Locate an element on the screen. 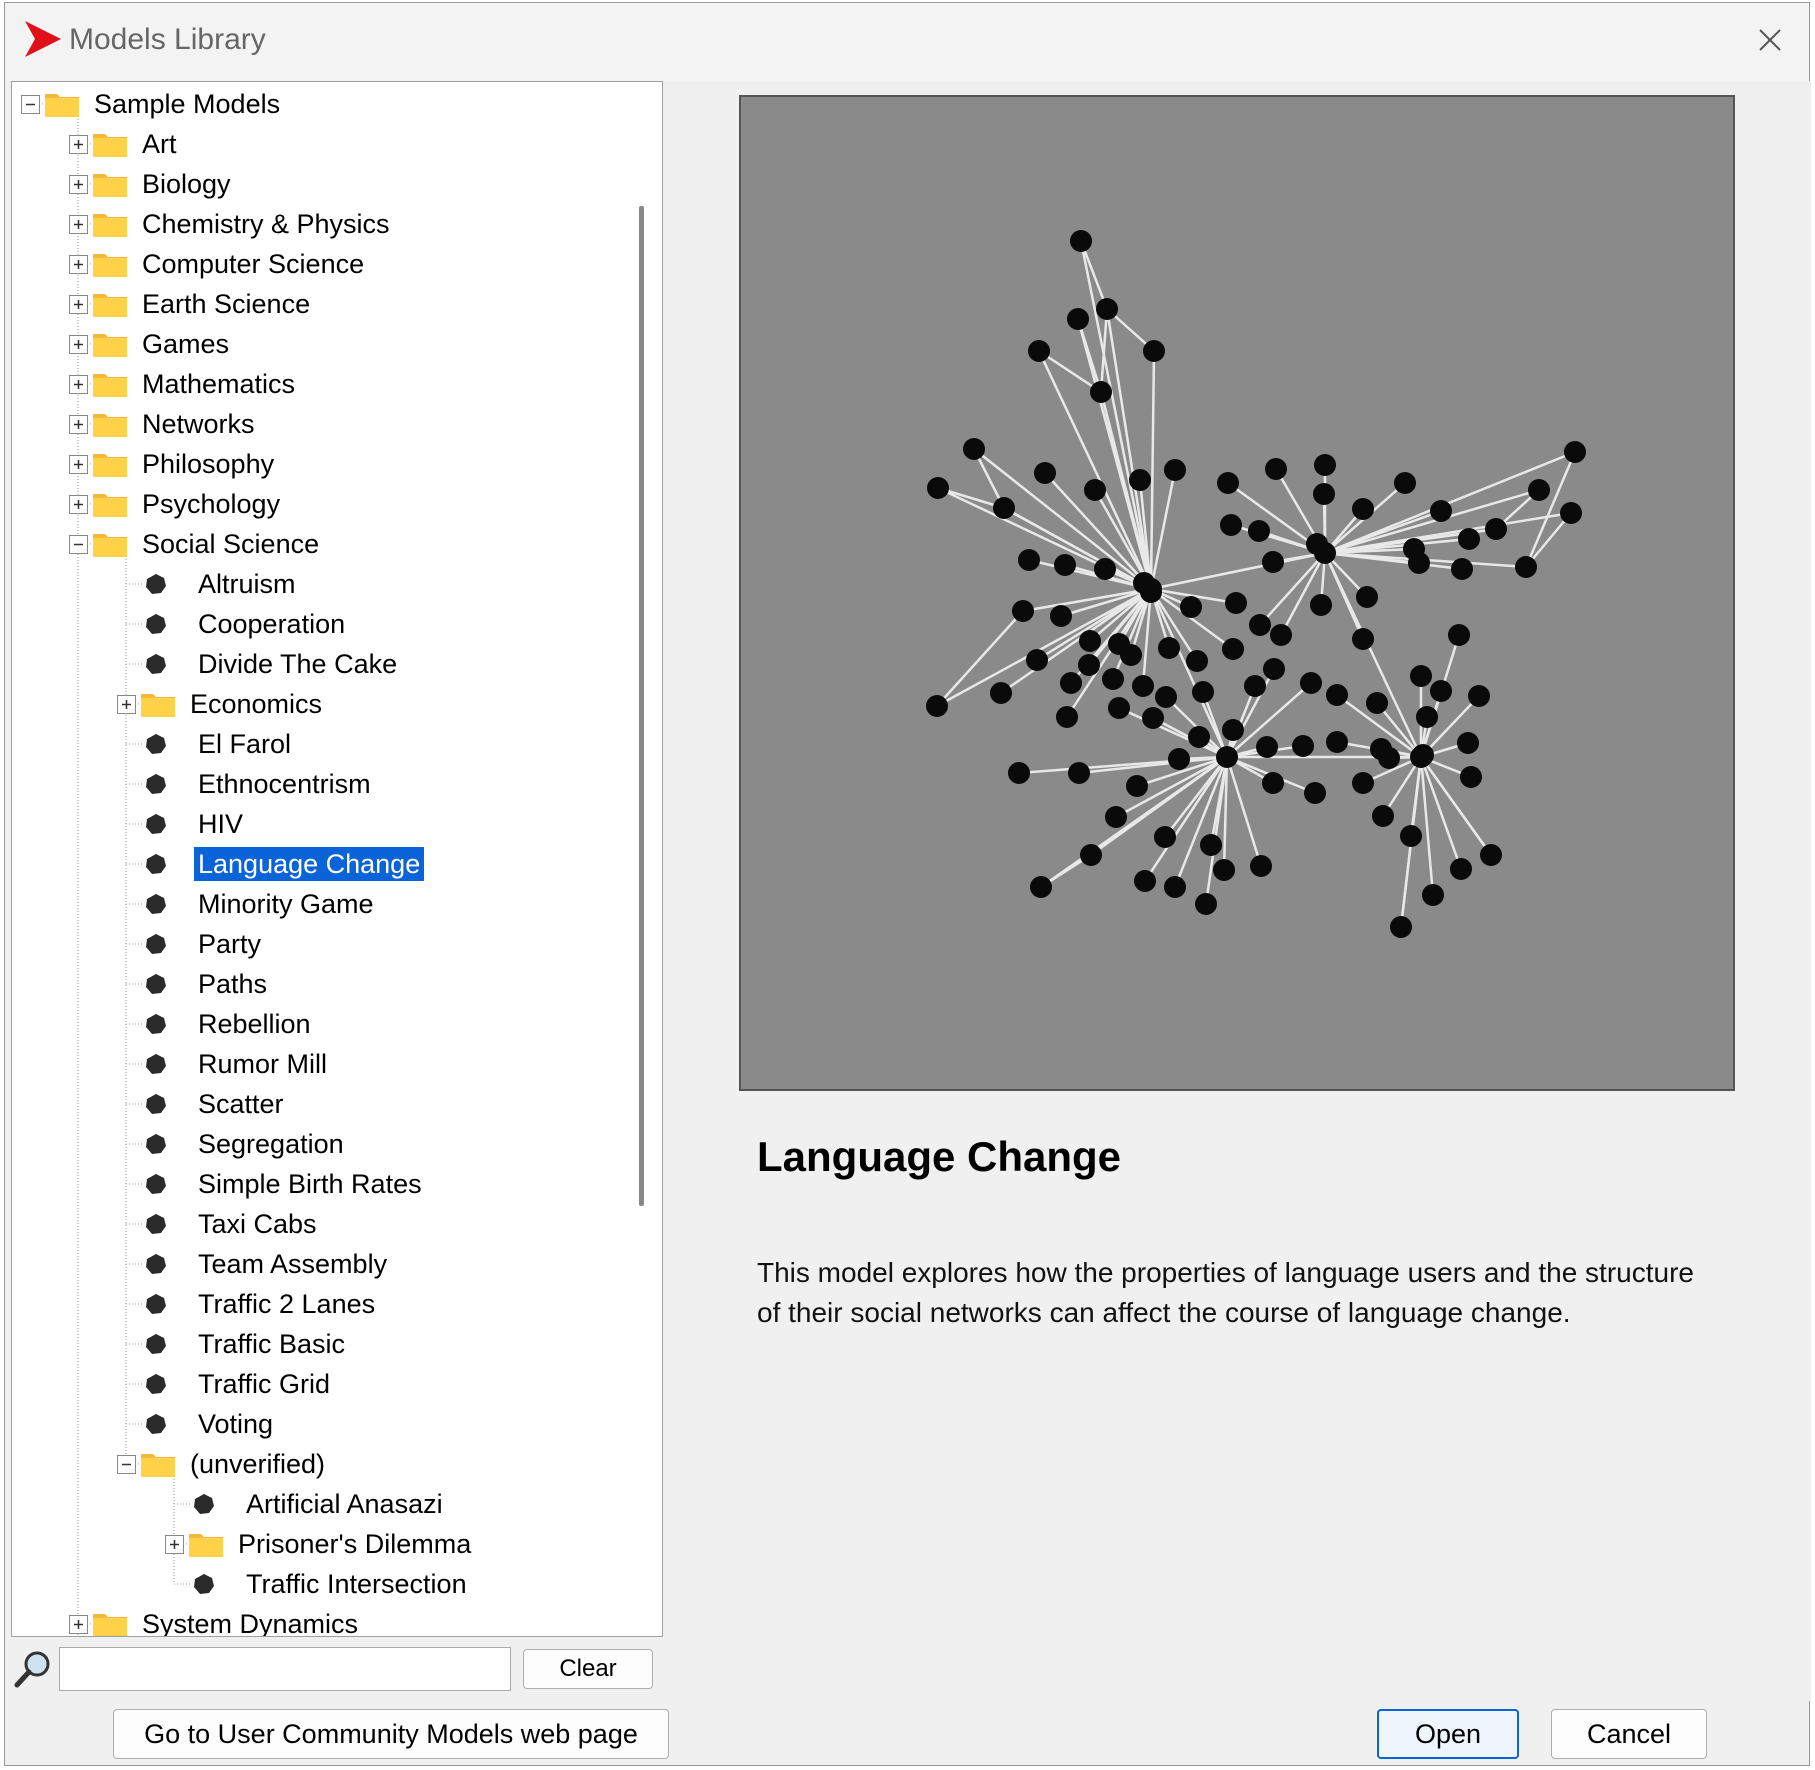  tree-item-simple-birth-rates: Simple Birth Rates is located at coordinates (283, 1184).